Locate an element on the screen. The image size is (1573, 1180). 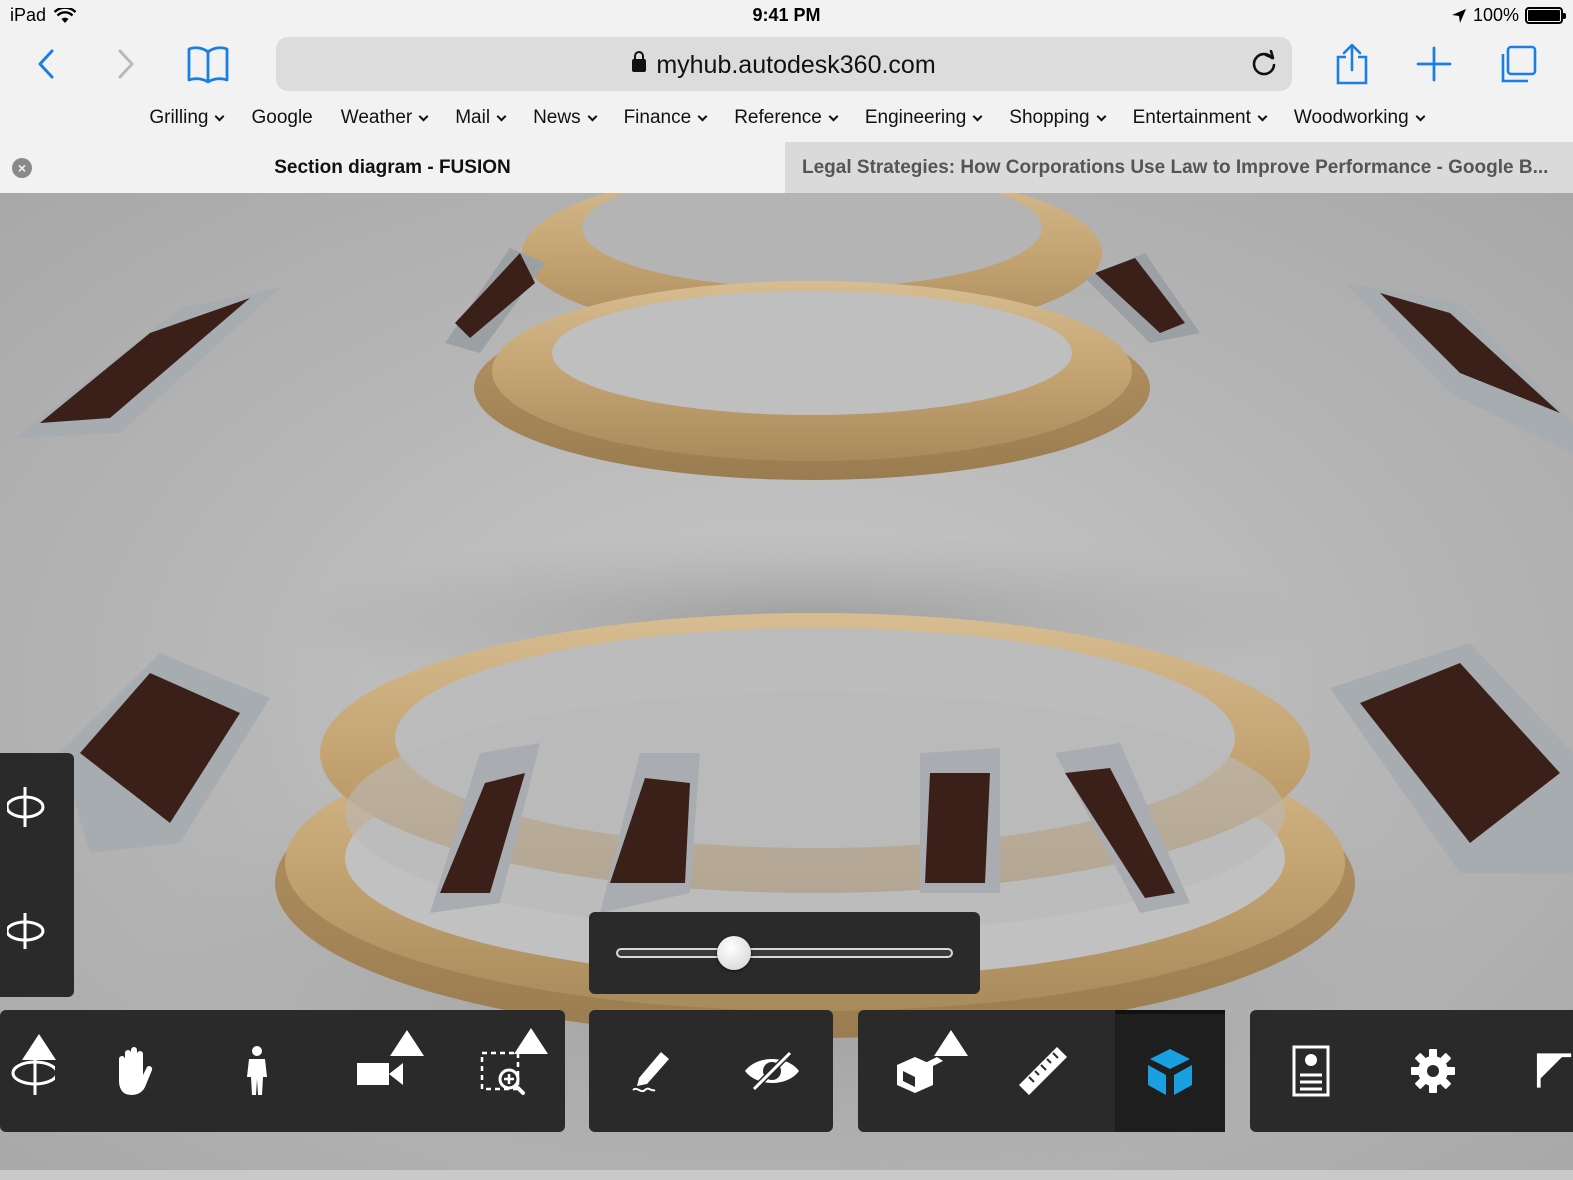
markup-tools is located at coordinates (711, 1071).